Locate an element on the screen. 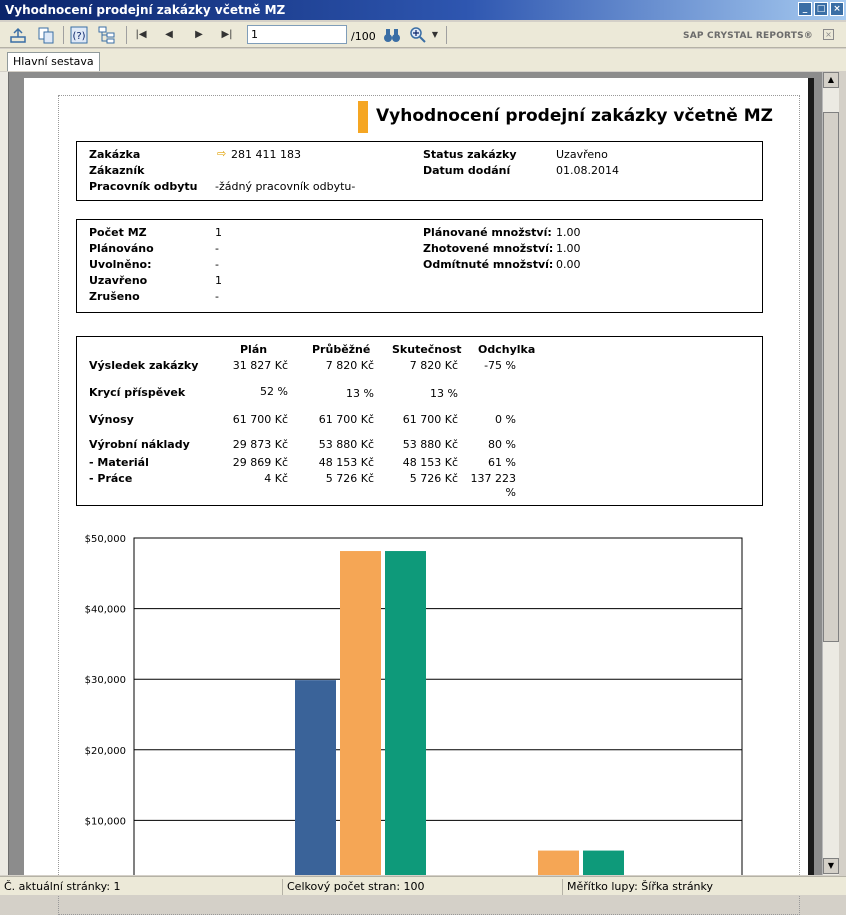 Image resolution: width=846 pixels, height=915 pixels. status-label: Status zakázky is located at coordinates (470, 154).